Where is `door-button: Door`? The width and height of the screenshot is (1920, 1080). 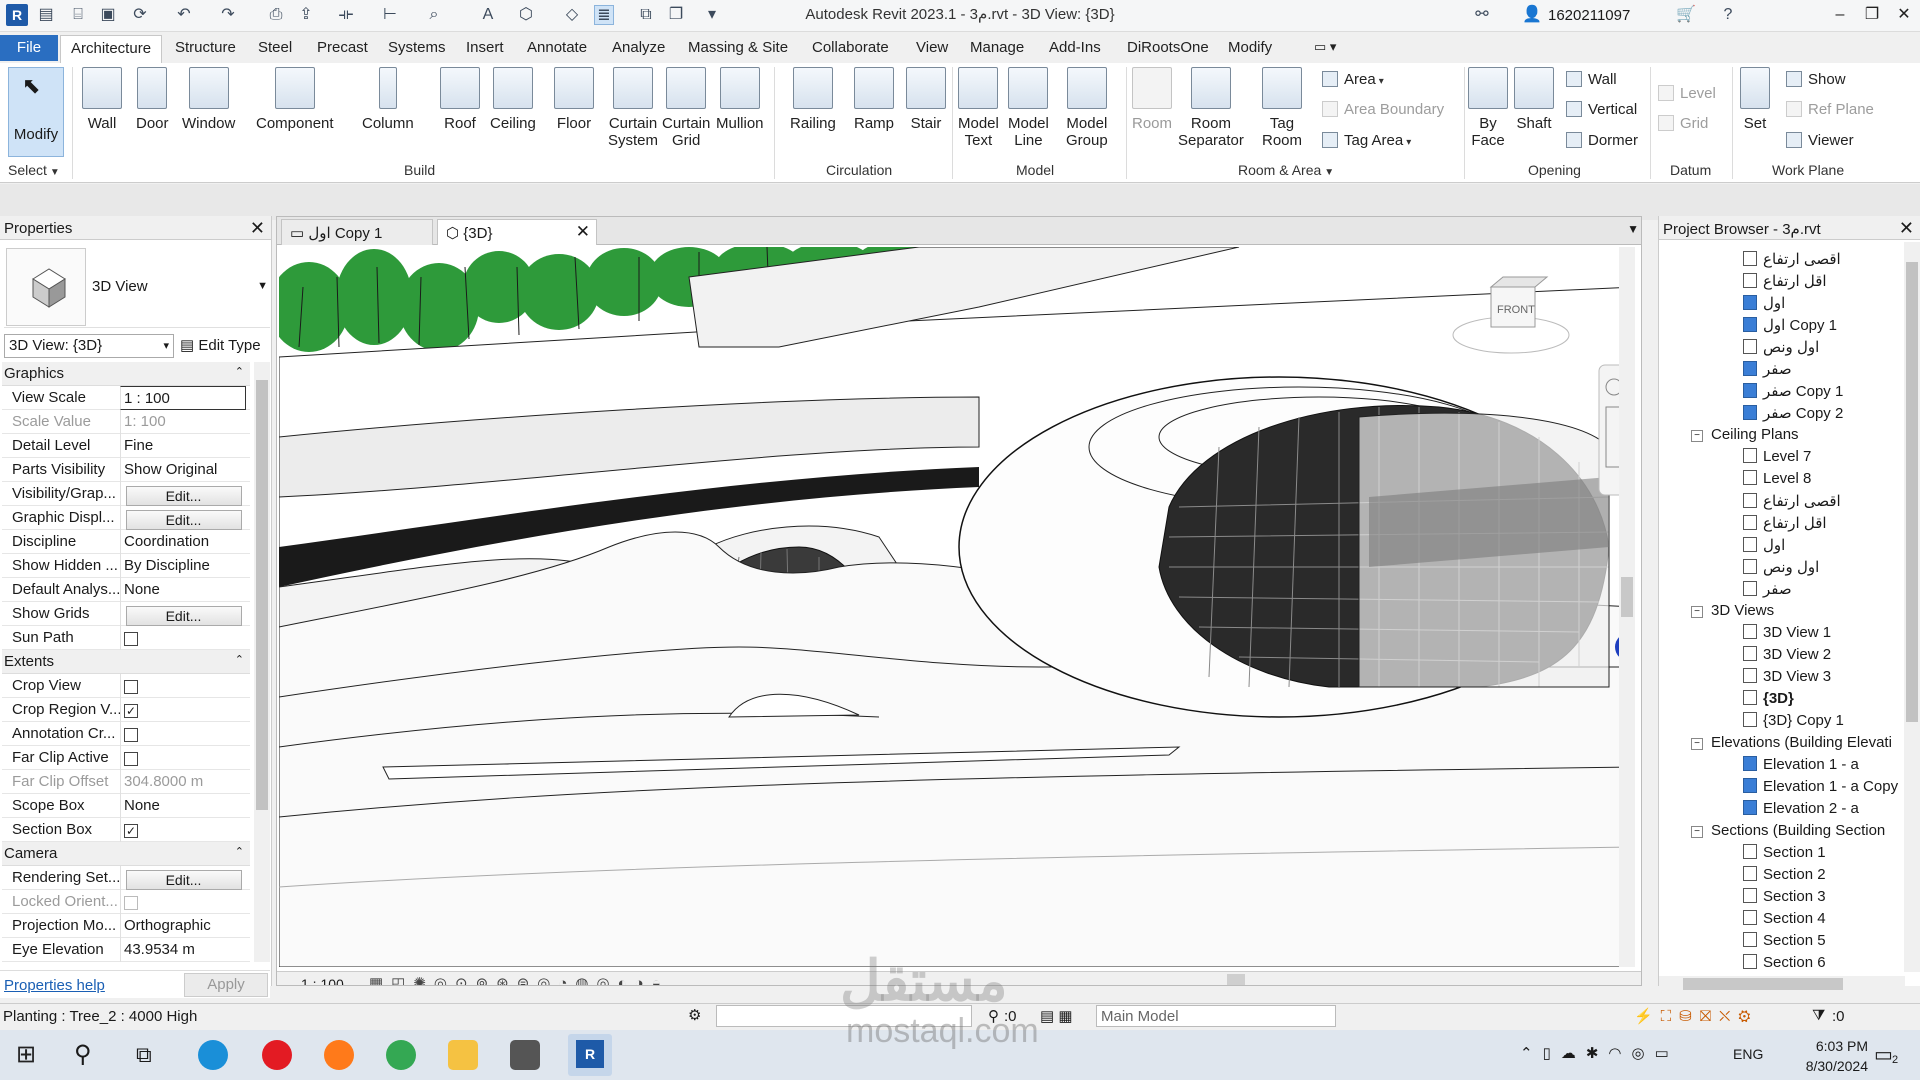 door-button: Door is located at coordinates (152, 99).